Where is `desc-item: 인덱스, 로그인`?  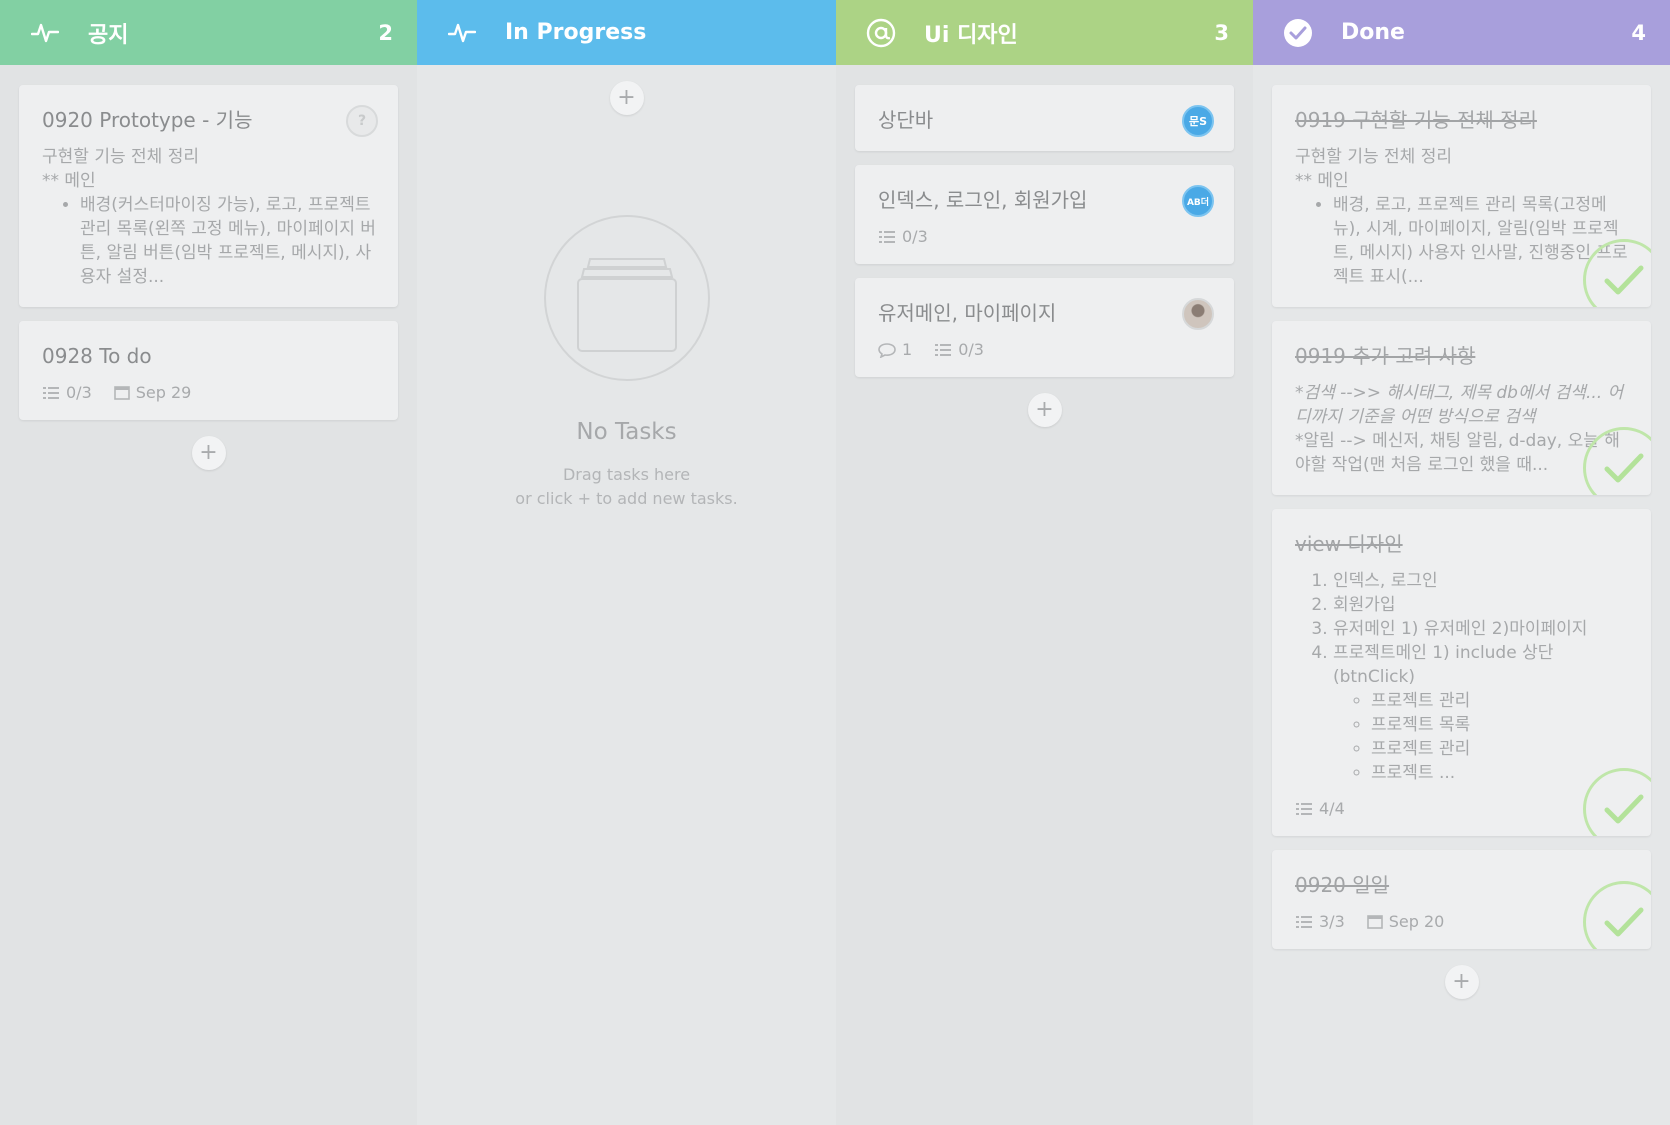
desc-item: 인덱스, 로그인 is located at coordinates (1481, 581).